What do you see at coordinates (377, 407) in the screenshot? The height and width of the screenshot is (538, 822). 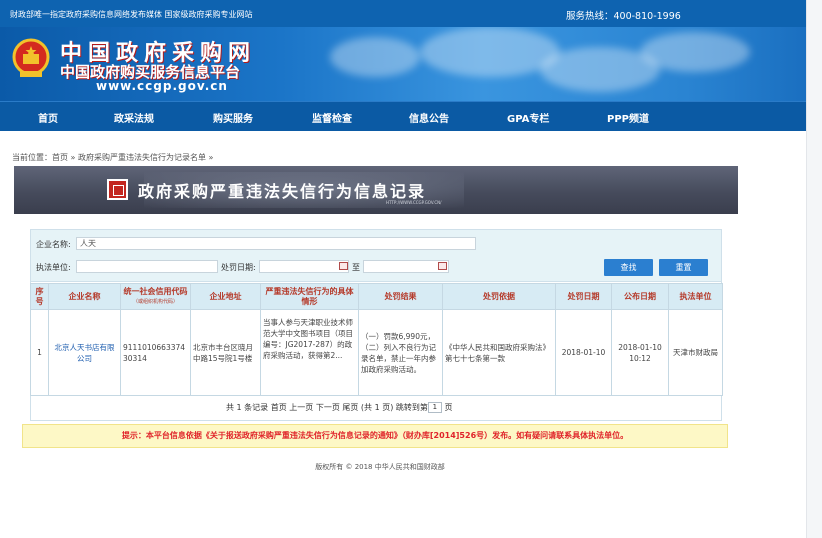 I see `pager-pages: (共 1 页)` at bounding box center [377, 407].